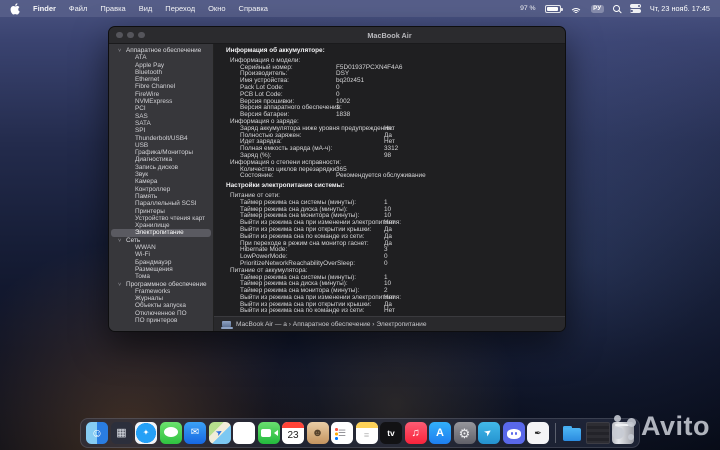  Describe the element at coordinates (161, 101) in the screenshot. I see `sidebar-item: NVMExpress` at that location.